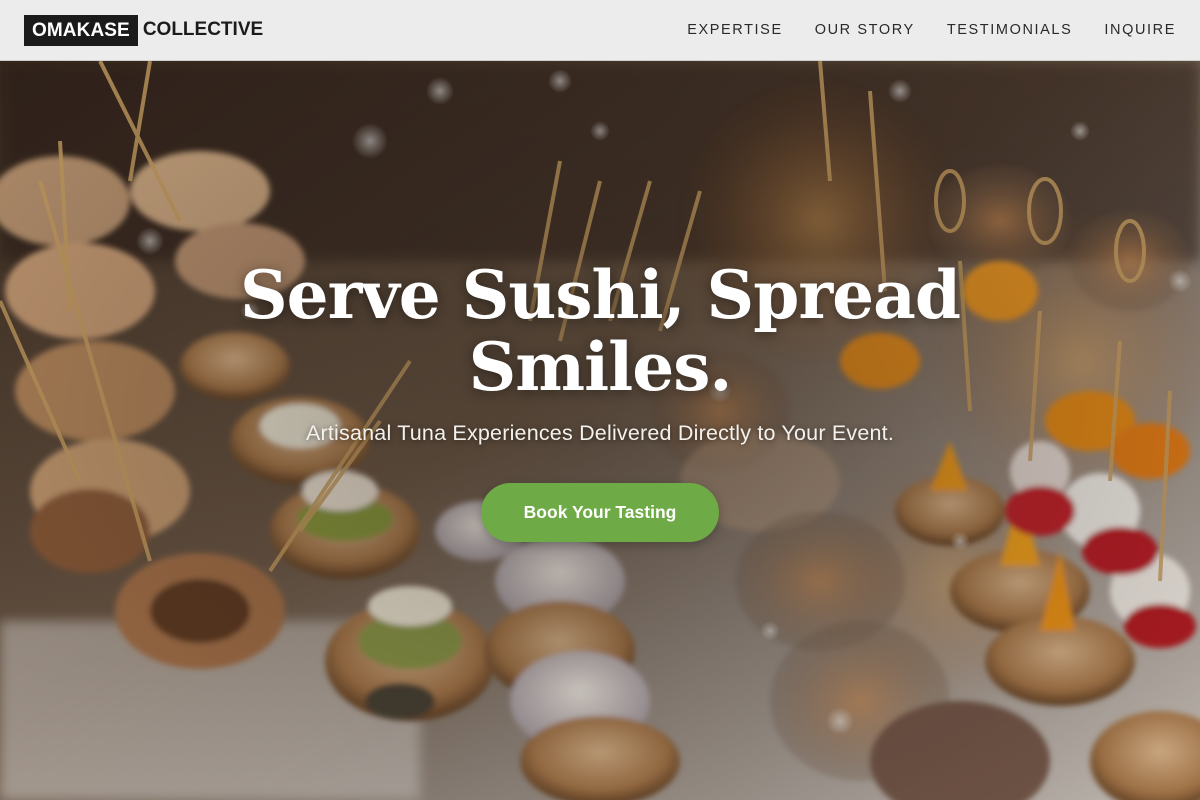 Image resolution: width=1200 pixels, height=800 pixels. What do you see at coordinates (735, 30) in the screenshot?
I see `nav-link-expertise: EXPERTISE` at bounding box center [735, 30].